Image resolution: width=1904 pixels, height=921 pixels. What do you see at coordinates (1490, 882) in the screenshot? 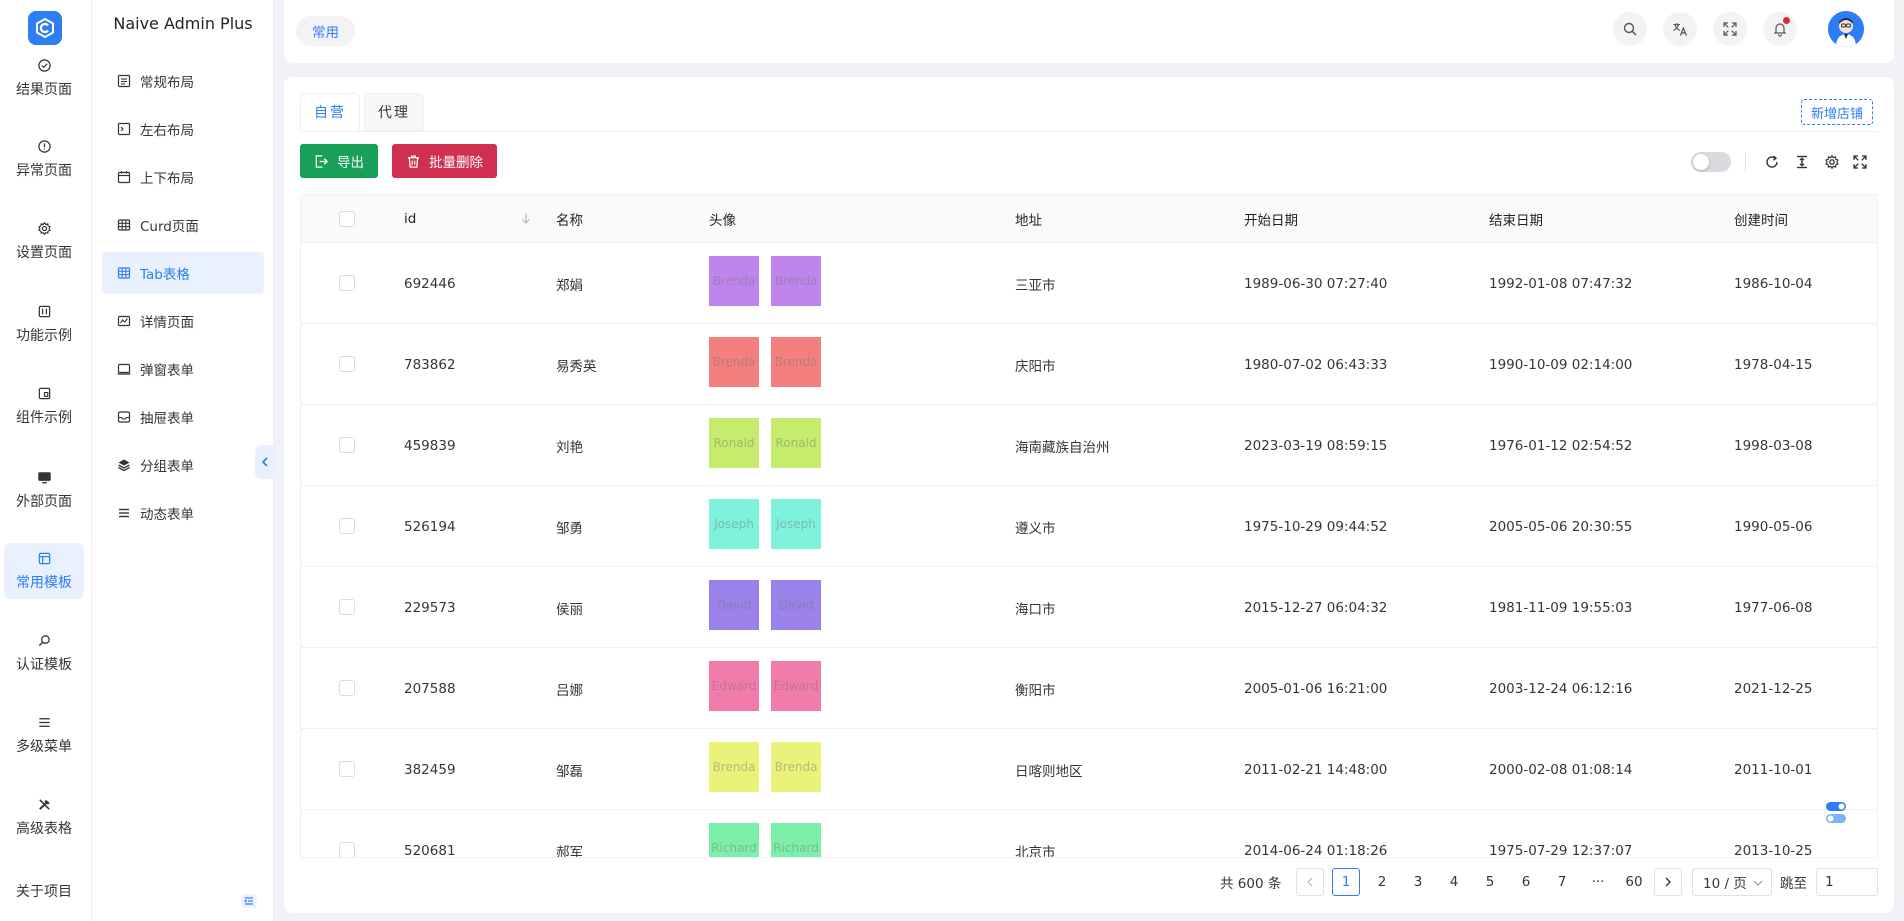
I see `pagination-page: 5` at bounding box center [1490, 882].